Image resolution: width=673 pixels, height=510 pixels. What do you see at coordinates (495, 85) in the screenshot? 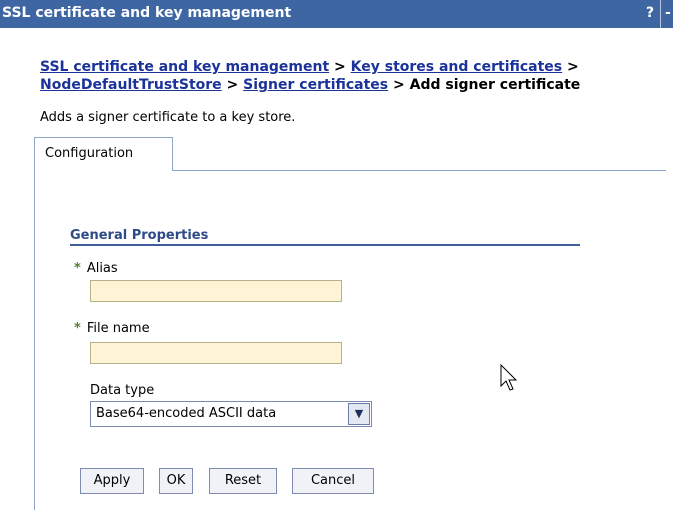
I see `breadcrumb-current: Add signer certificate` at bounding box center [495, 85].